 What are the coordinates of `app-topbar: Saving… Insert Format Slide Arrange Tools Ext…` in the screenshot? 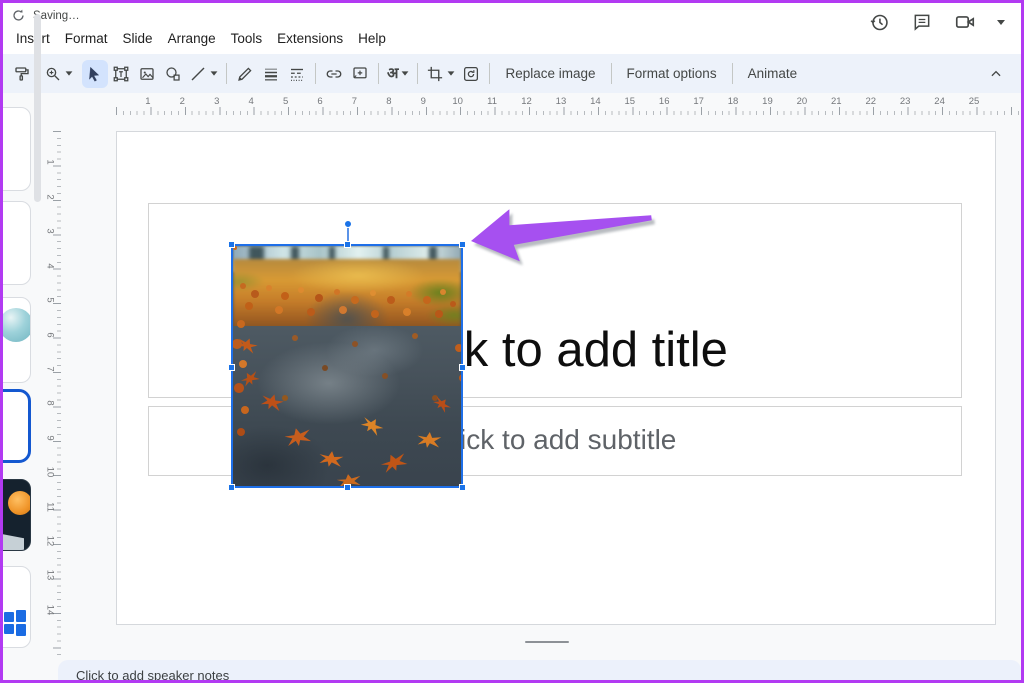 It's located at (512, 28).